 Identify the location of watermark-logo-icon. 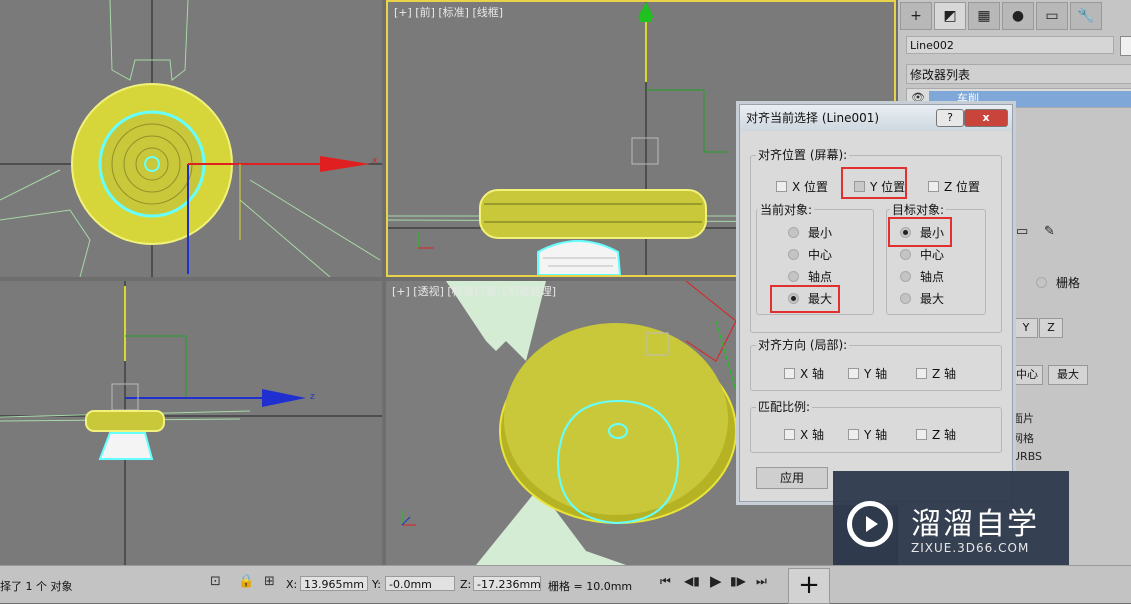
(870, 524).